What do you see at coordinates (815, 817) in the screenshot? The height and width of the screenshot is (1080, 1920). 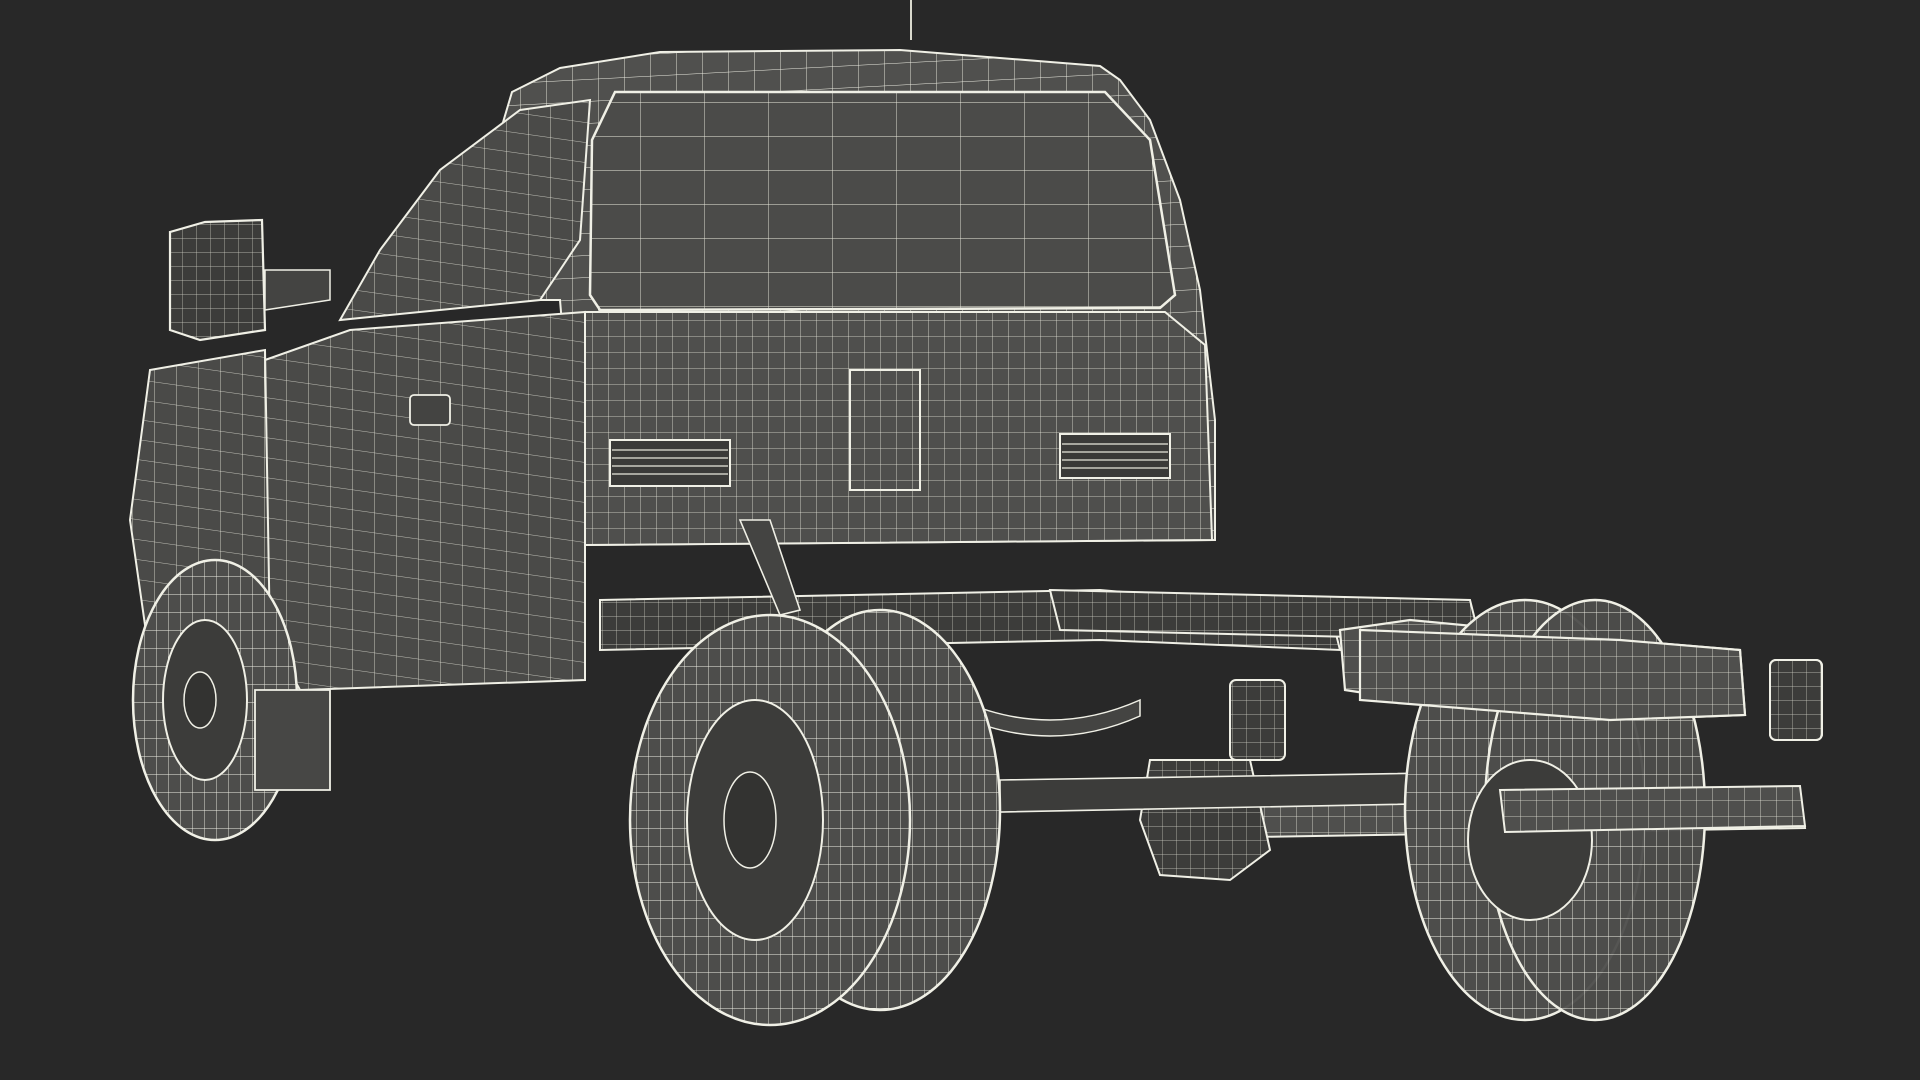 I see `rear-left-dual-wheels` at bounding box center [815, 817].